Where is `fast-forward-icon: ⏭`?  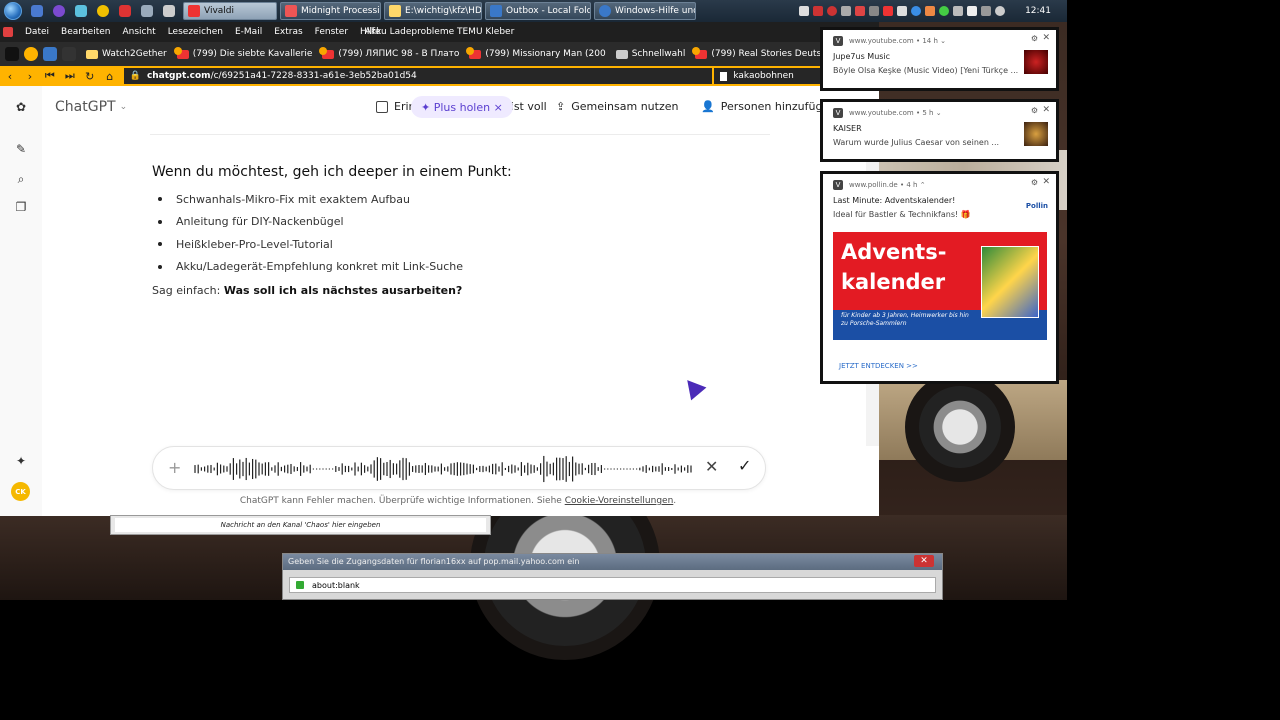
fast-forward-icon: ⏭ is located at coordinates (70, 76).